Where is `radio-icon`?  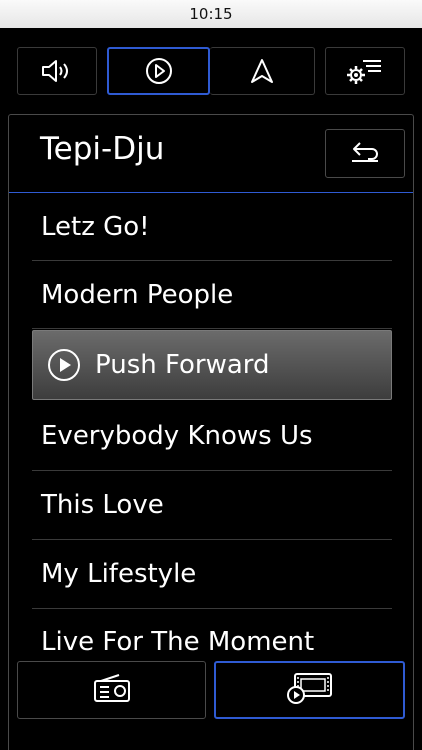
radio-icon is located at coordinates (112, 690).